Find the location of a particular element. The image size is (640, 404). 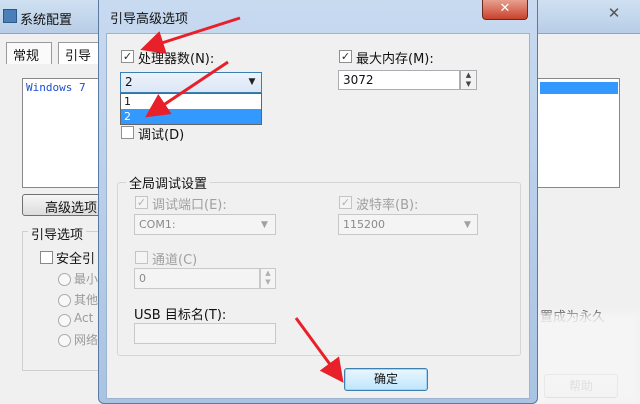

processors-dropdown-list: 1 2 is located at coordinates (191, 109).